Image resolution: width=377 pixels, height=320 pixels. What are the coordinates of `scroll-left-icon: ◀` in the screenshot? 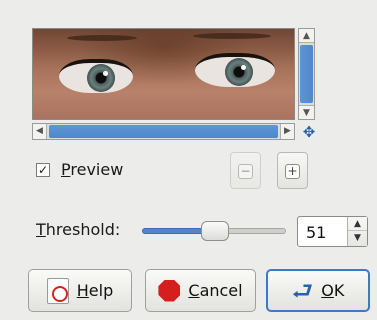 It's located at (40, 131).